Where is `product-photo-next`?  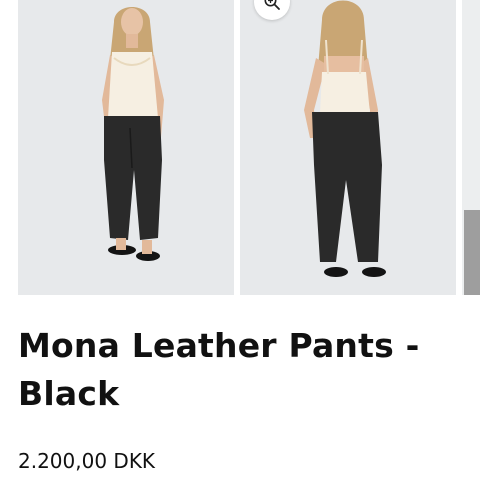 product-photo-next is located at coordinates (471, 147).